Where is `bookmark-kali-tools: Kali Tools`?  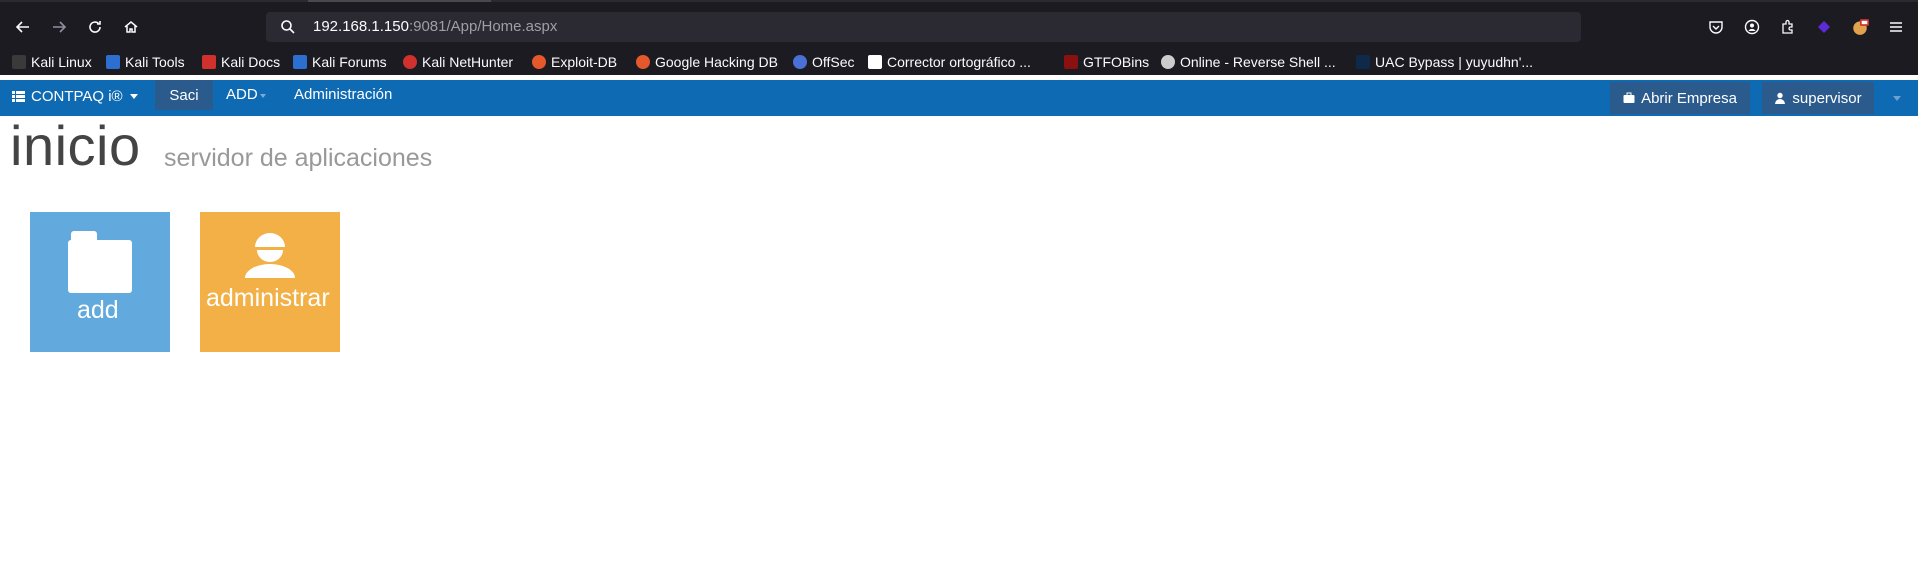 bookmark-kali-tools: Kali Tools is located at coordinates (145, 62).